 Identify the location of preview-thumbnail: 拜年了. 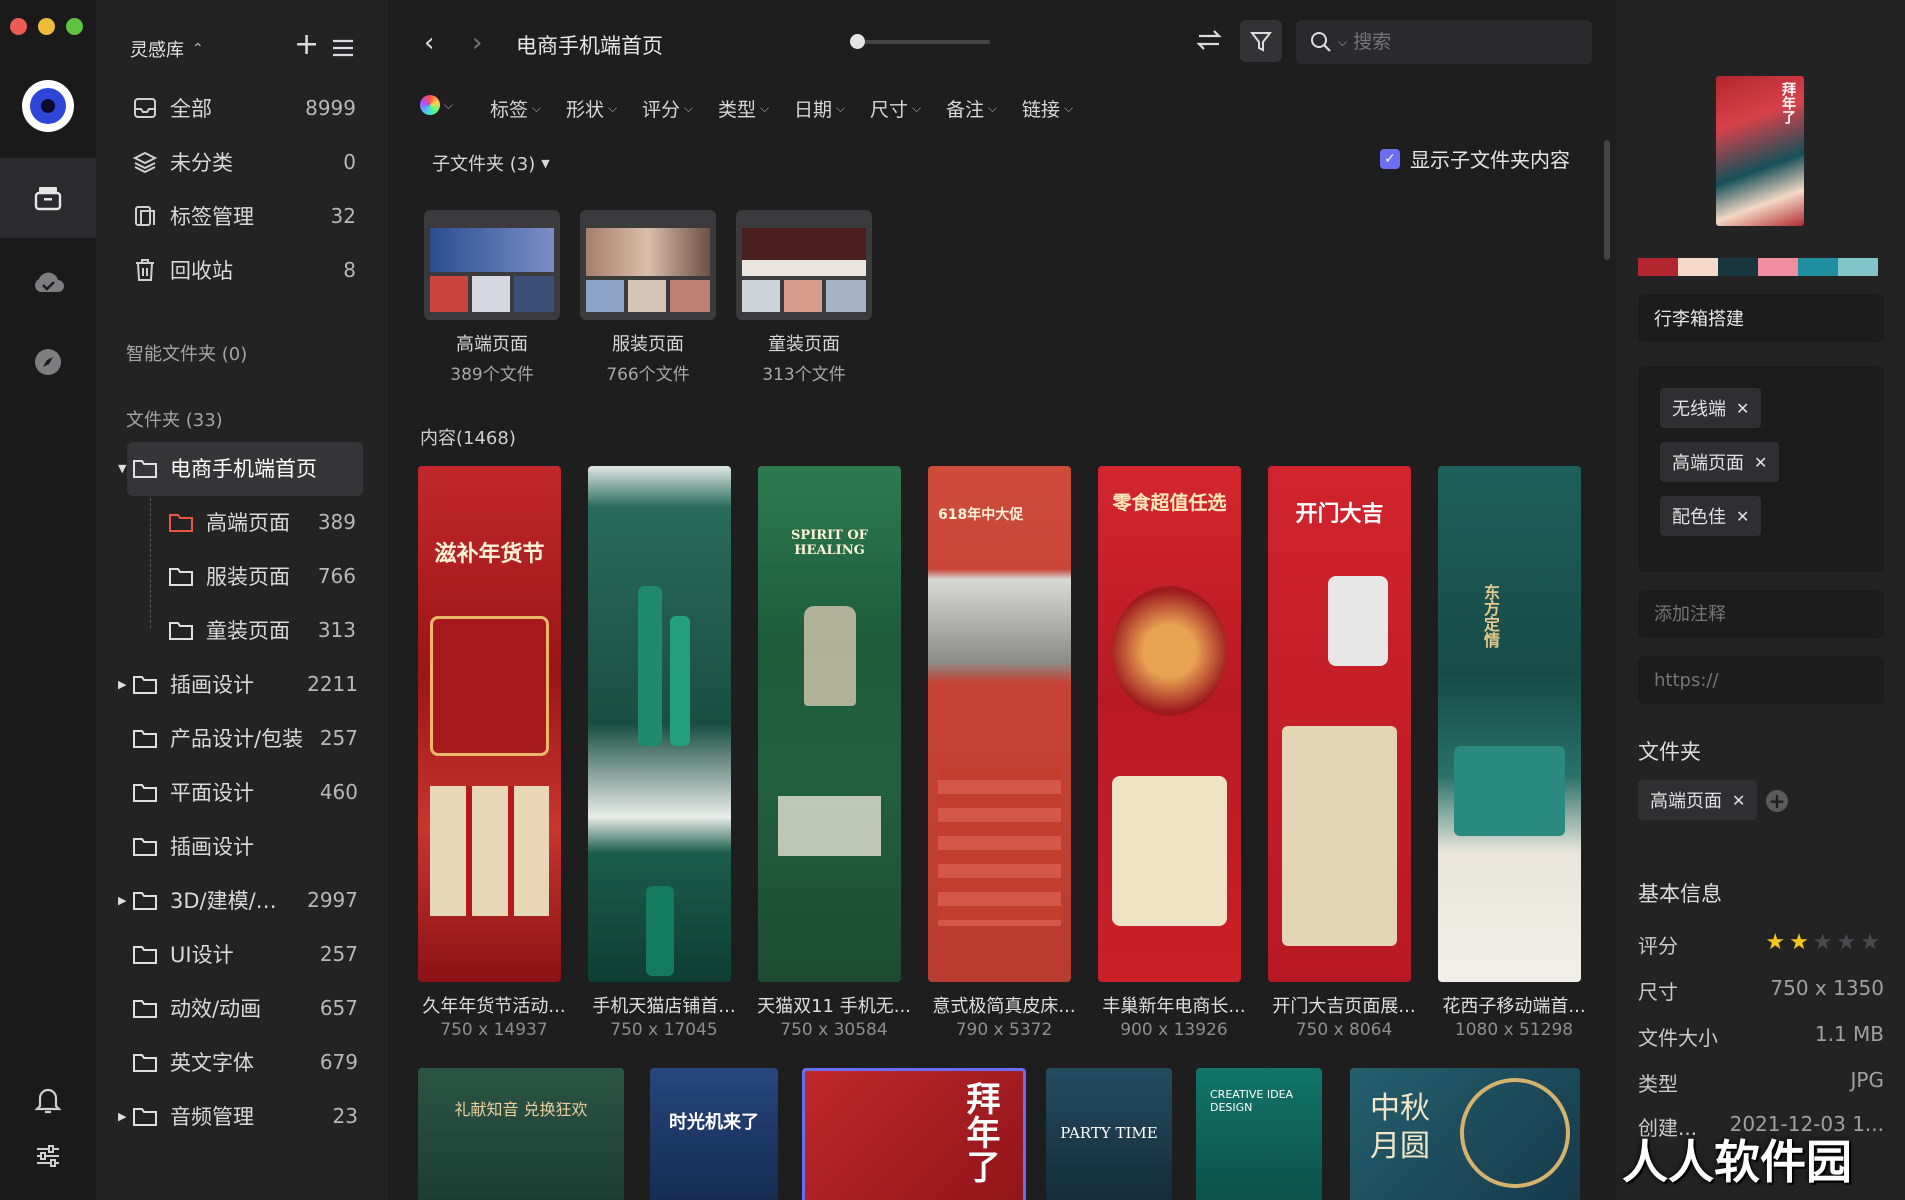
(1760, 151).